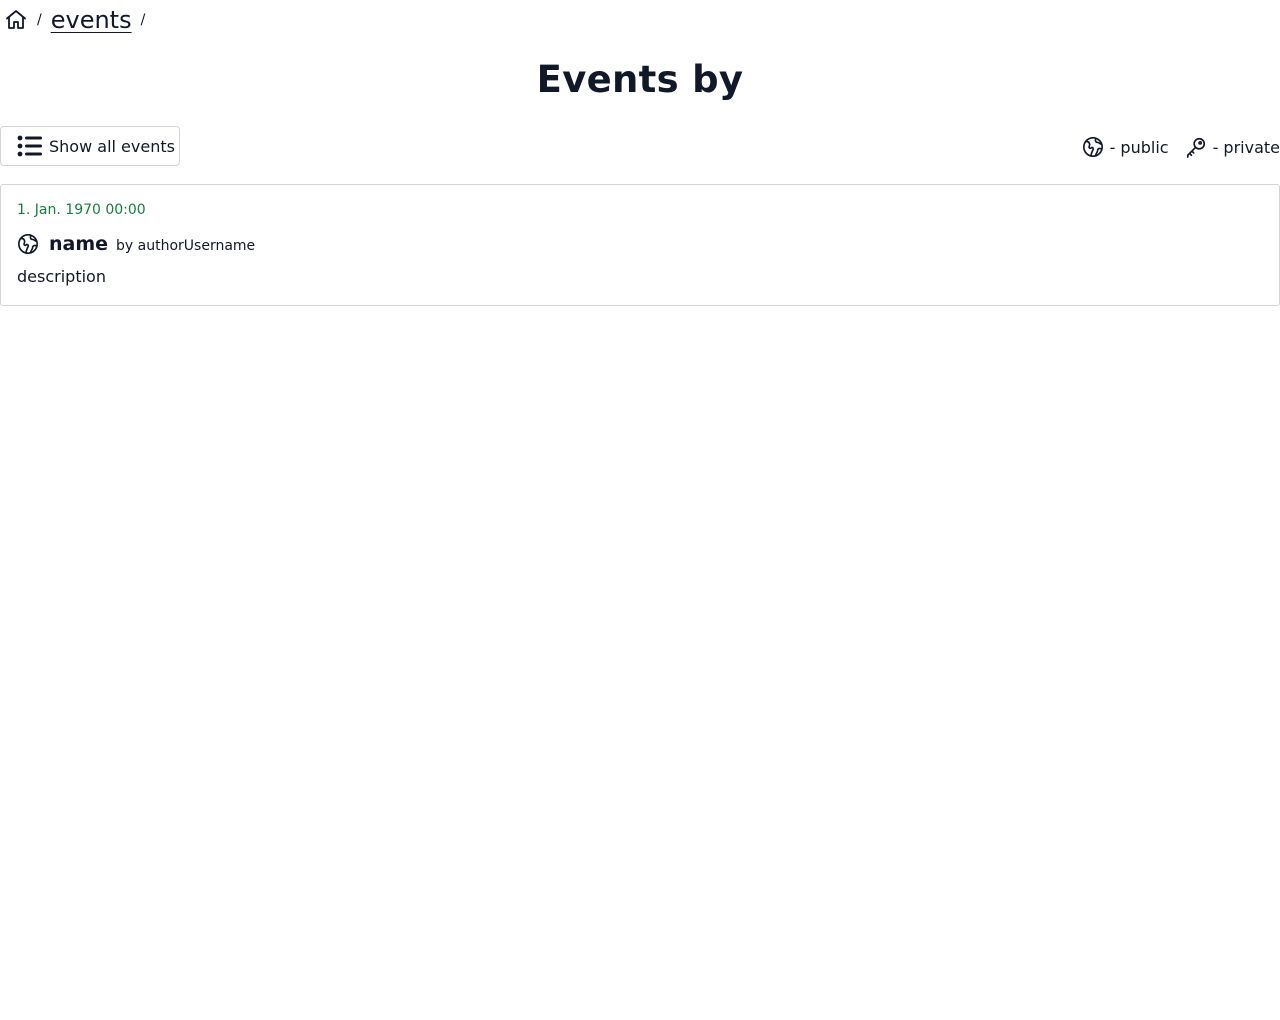 The height and width of the screenshot is (1020, 1280). Describe the element at coordinates (186, 245) in the screenshot. I see `event-author: by authorUsername` at that location.